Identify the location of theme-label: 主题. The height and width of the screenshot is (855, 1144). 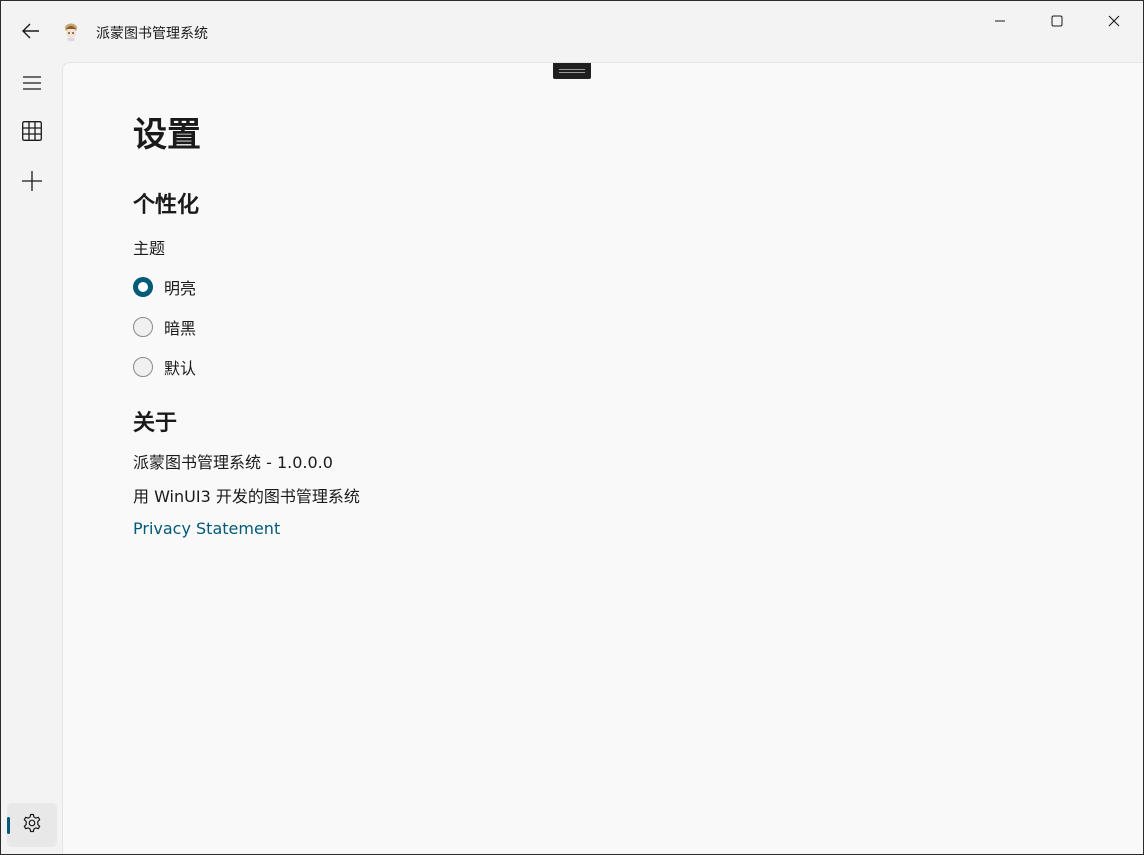
(149, 248).